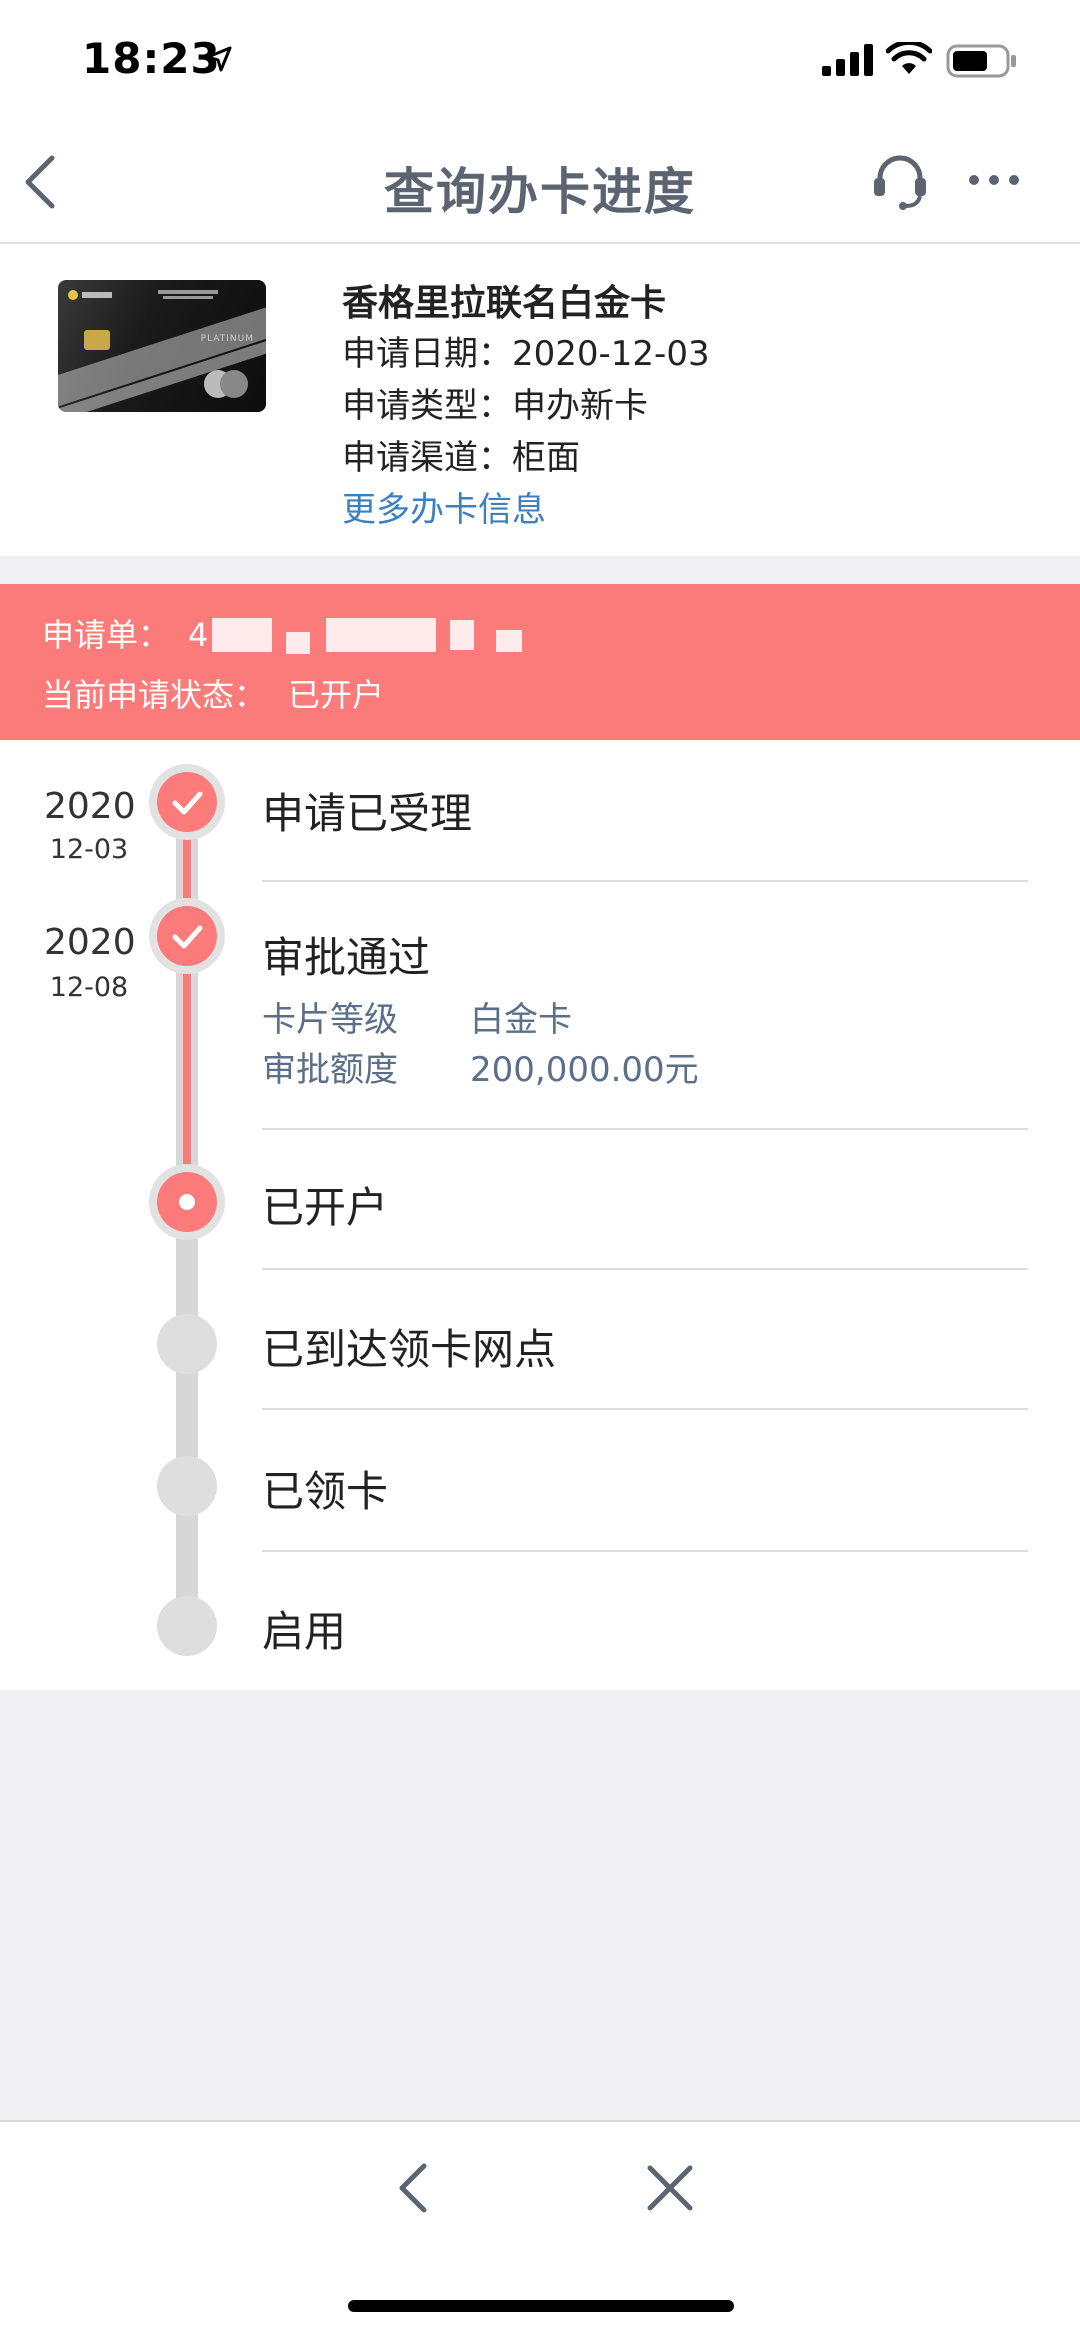 The image size is (1080, 2337). What do you see at coordinates (994, 180) in the screenshot?
I see `more-icon` at bounding box center [994, 180].